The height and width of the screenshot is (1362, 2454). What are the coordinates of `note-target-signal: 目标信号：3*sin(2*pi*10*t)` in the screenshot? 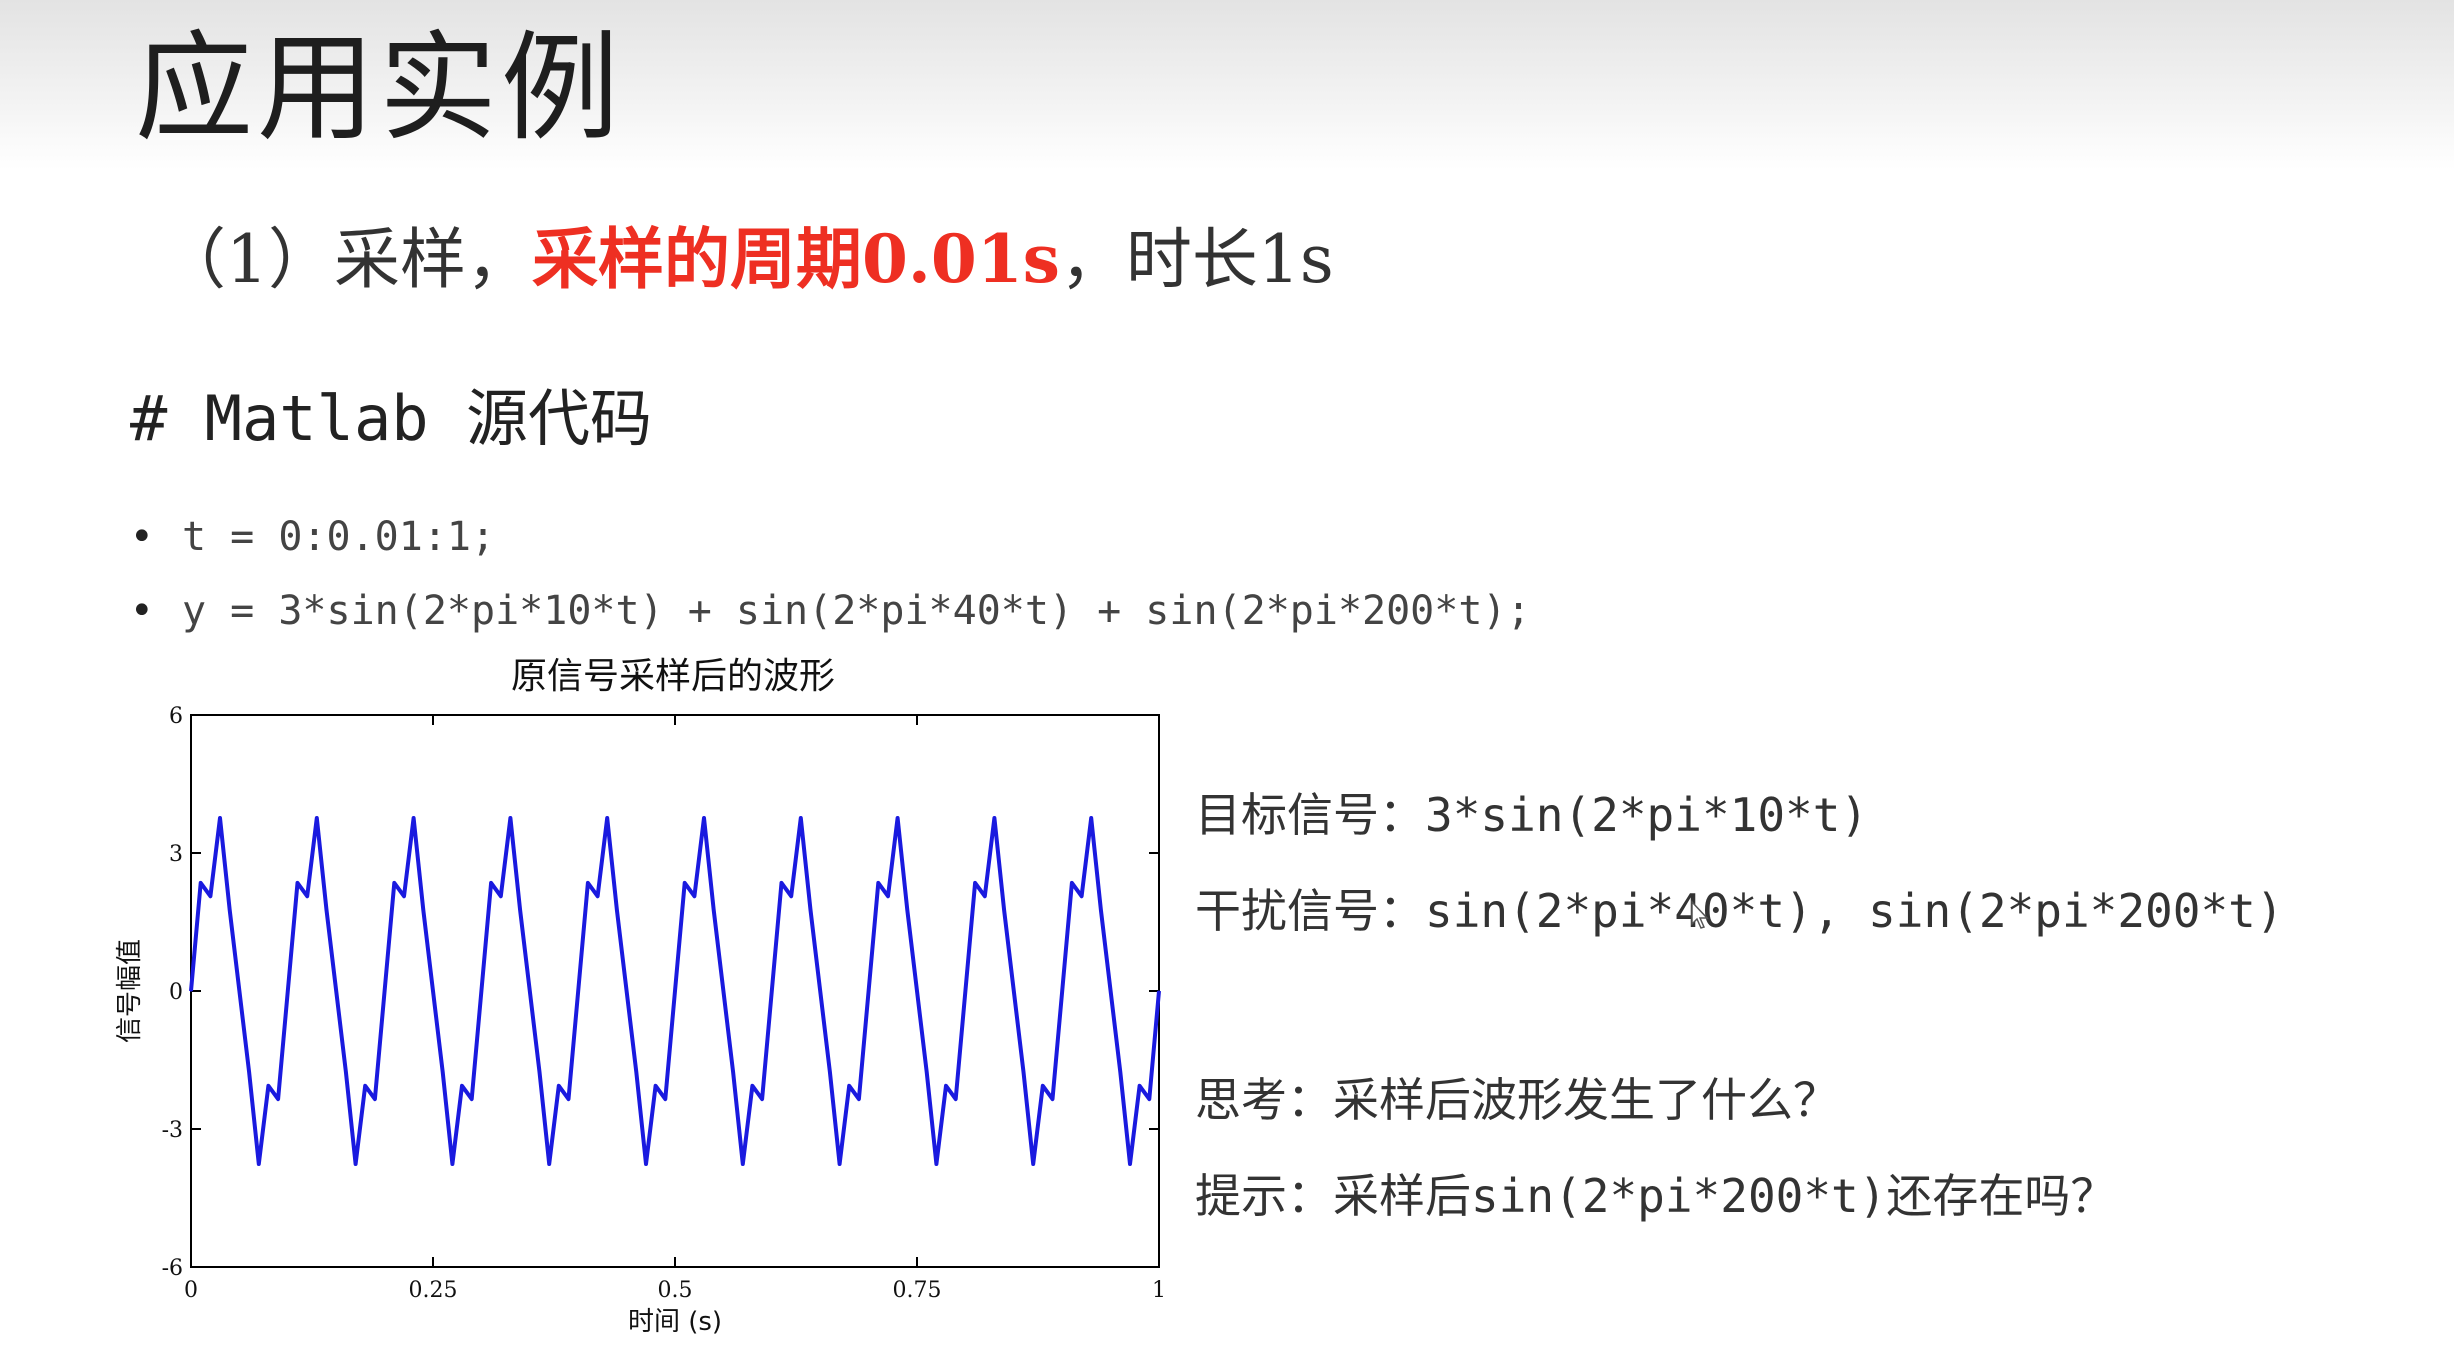 It's located at (1532, 815).